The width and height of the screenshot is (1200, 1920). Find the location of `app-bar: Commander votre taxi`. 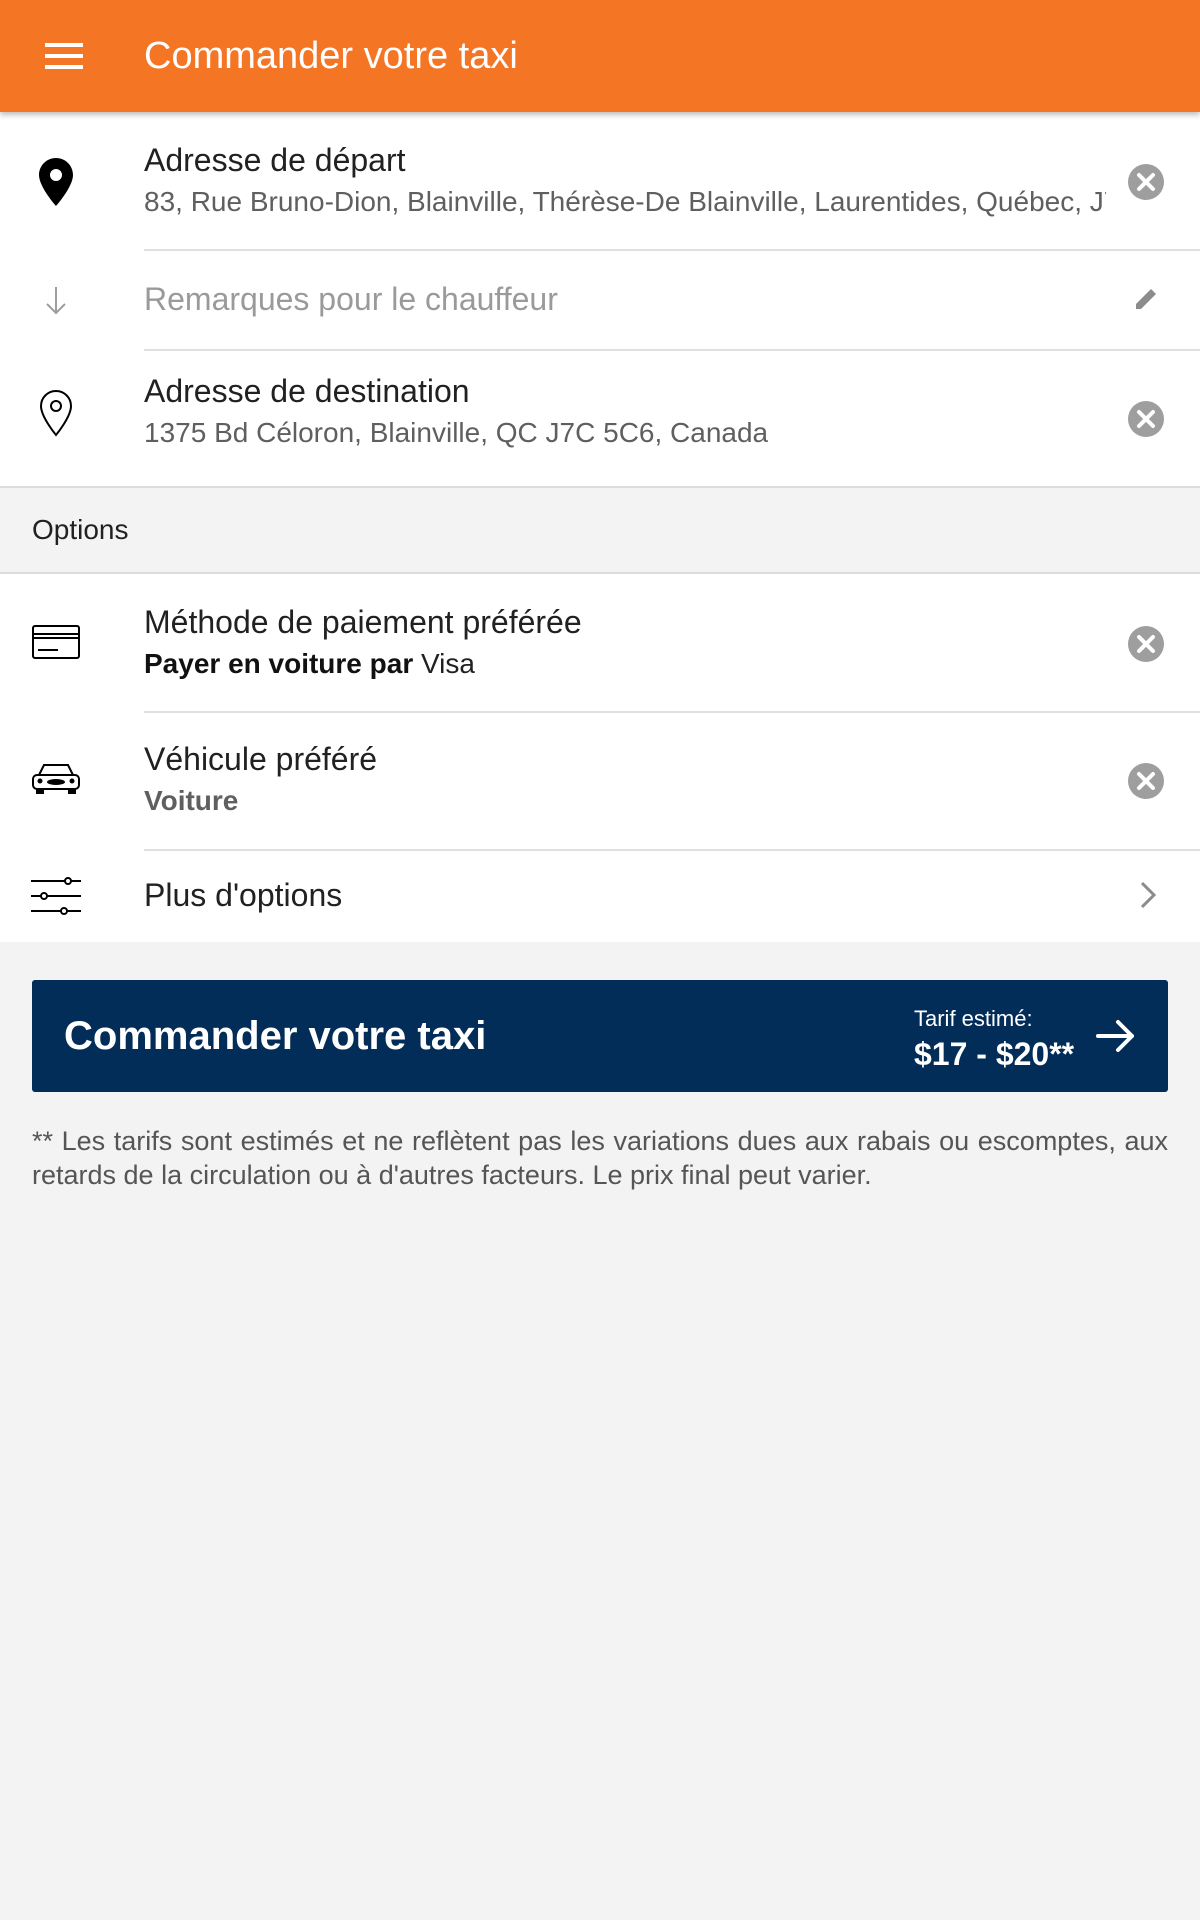

app-bar: Commander votre taxi is located at coordinates (600, 56).